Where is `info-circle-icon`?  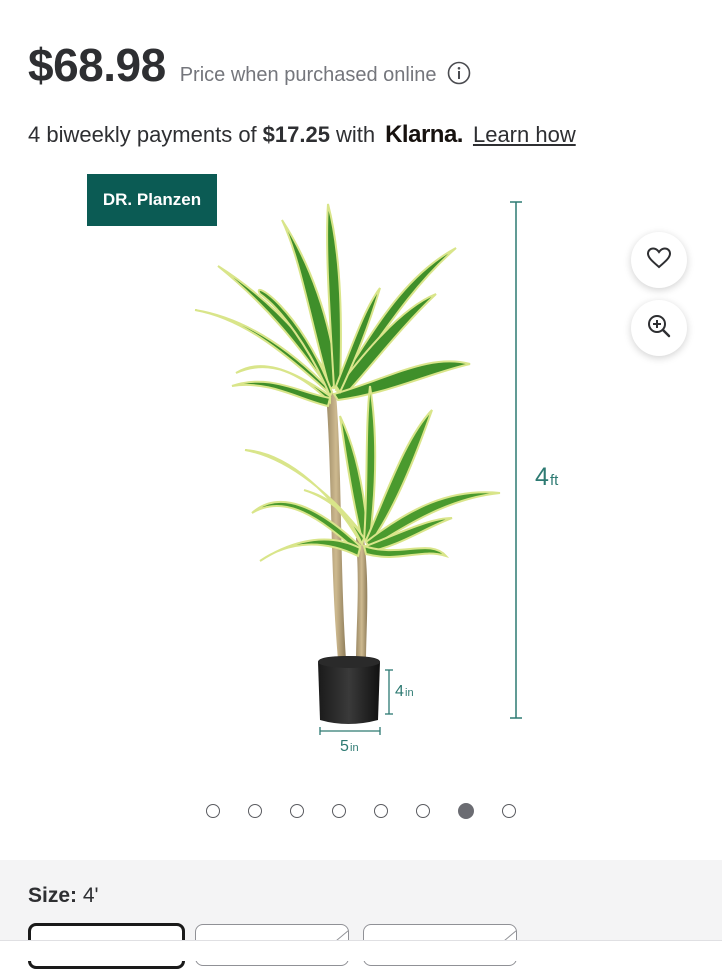
info-circle-icon is located at coordinates (458, 73).